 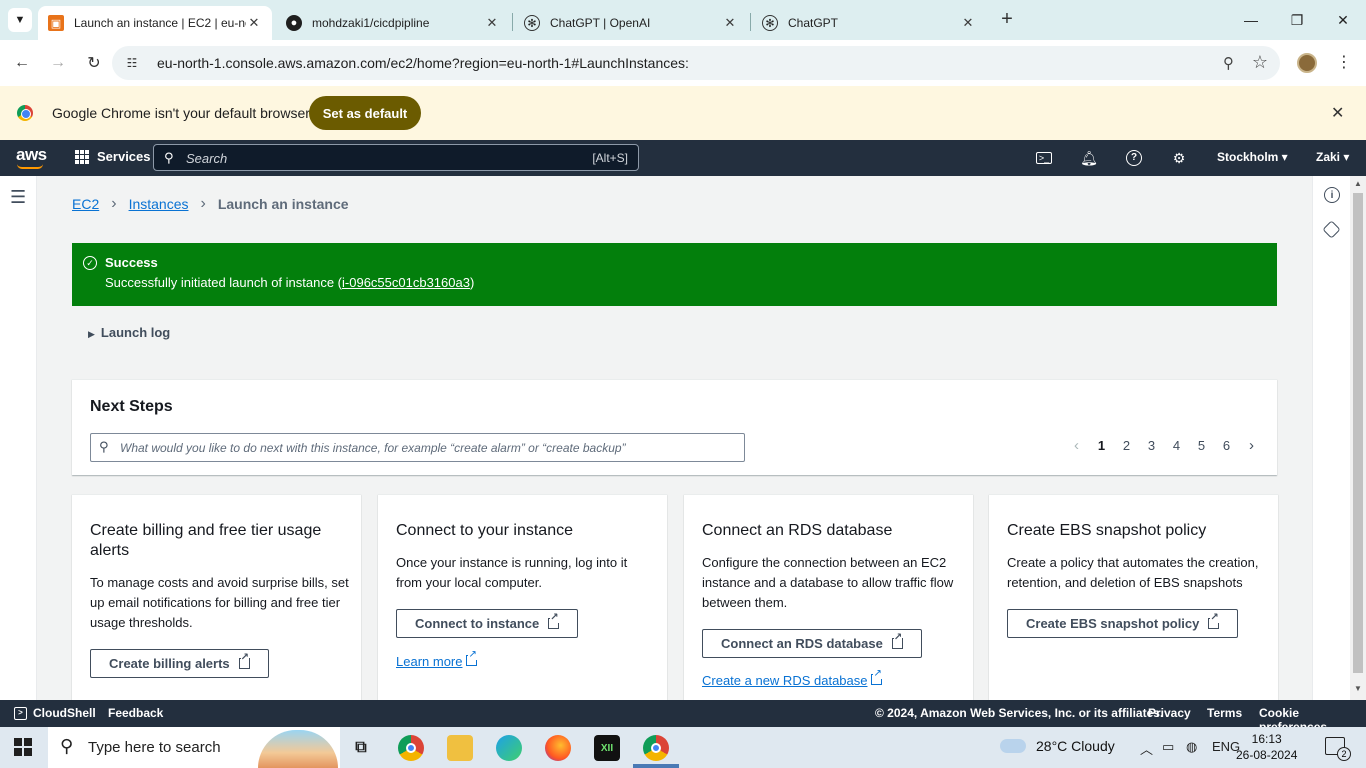 I want to click on launch-log-label: Launch log, so click(x=135, y=332).